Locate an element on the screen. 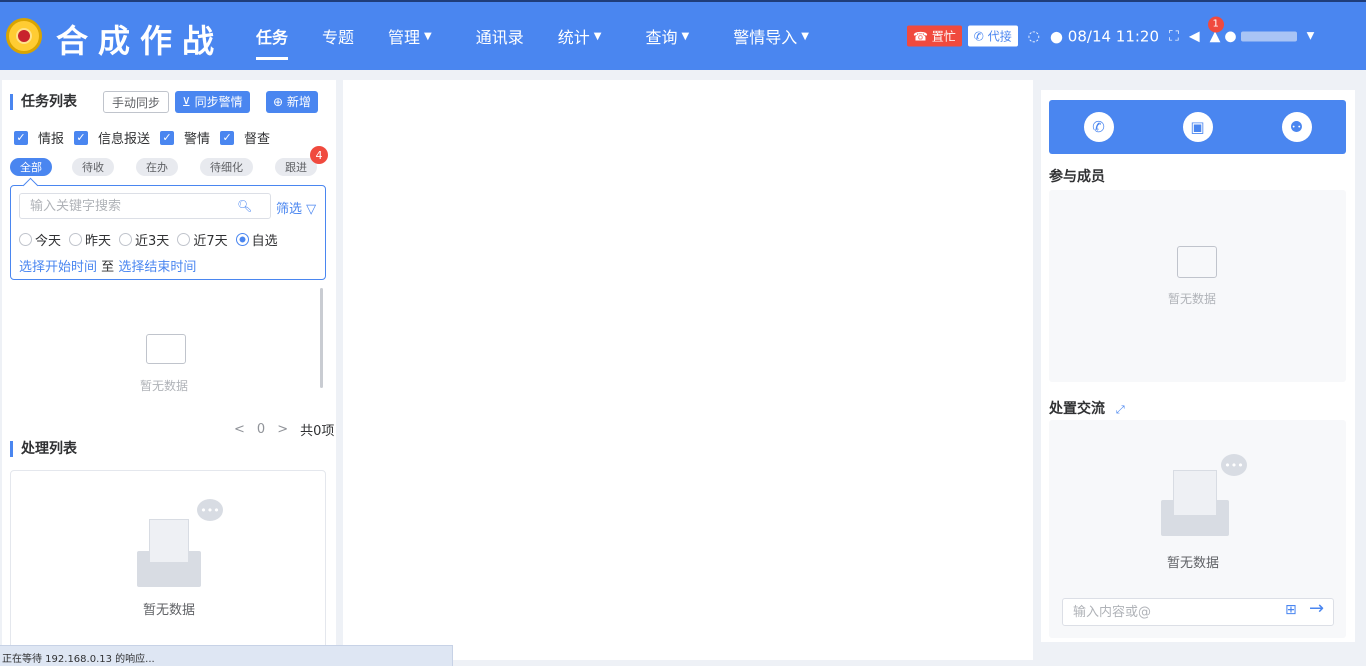 This screenshot has width=1366, height=666. contact-actions-bar: ✆ ▣ ⚉ is located at coordinates (1197, 127).